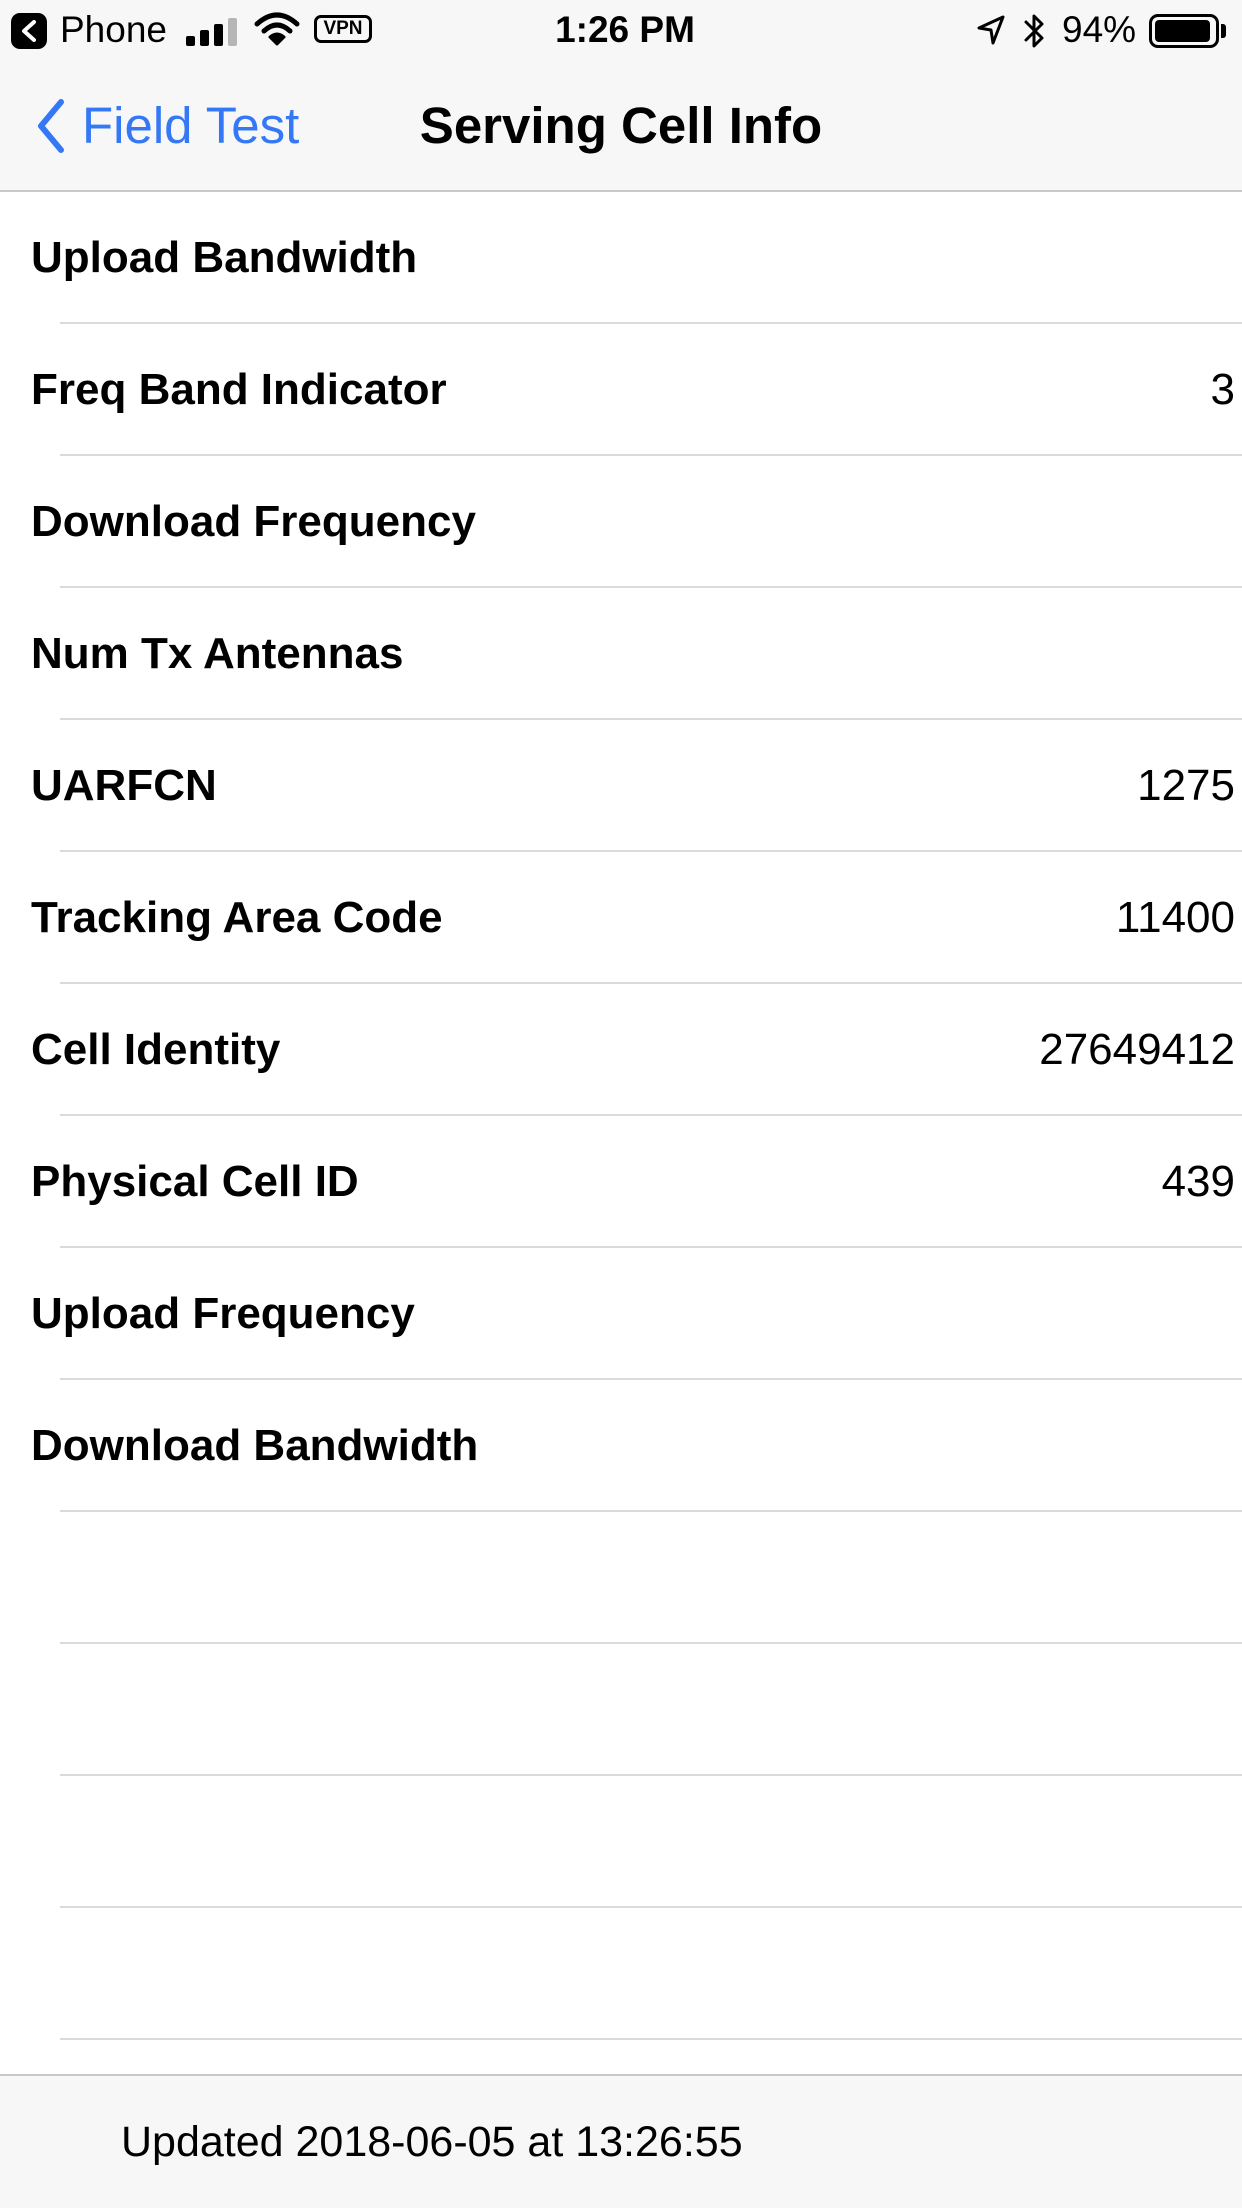 Image resolution: width=1242 pixels, height=2208 pixels. I want to click on bluetooth-icon, so click(1034, 31).